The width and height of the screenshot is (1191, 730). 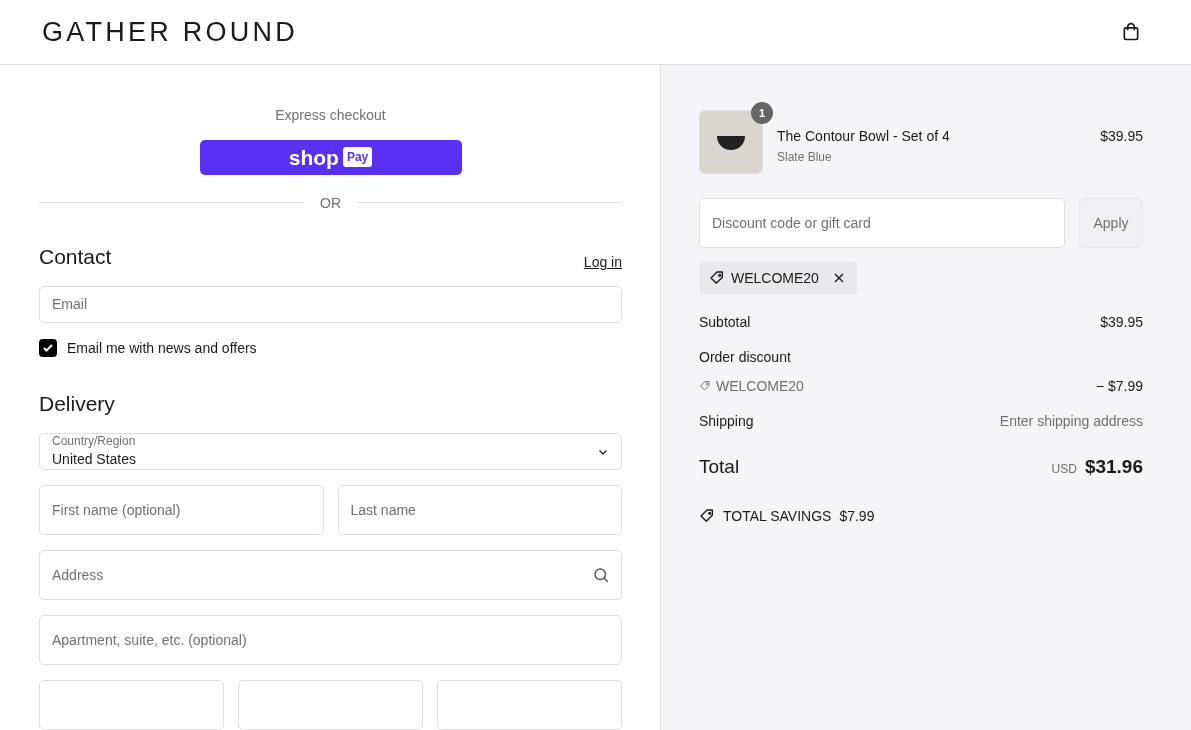 What do you see at coordinates (330, 203) in the screenshot?
I see `divider-label: OR` at bounding box center [330, 203].